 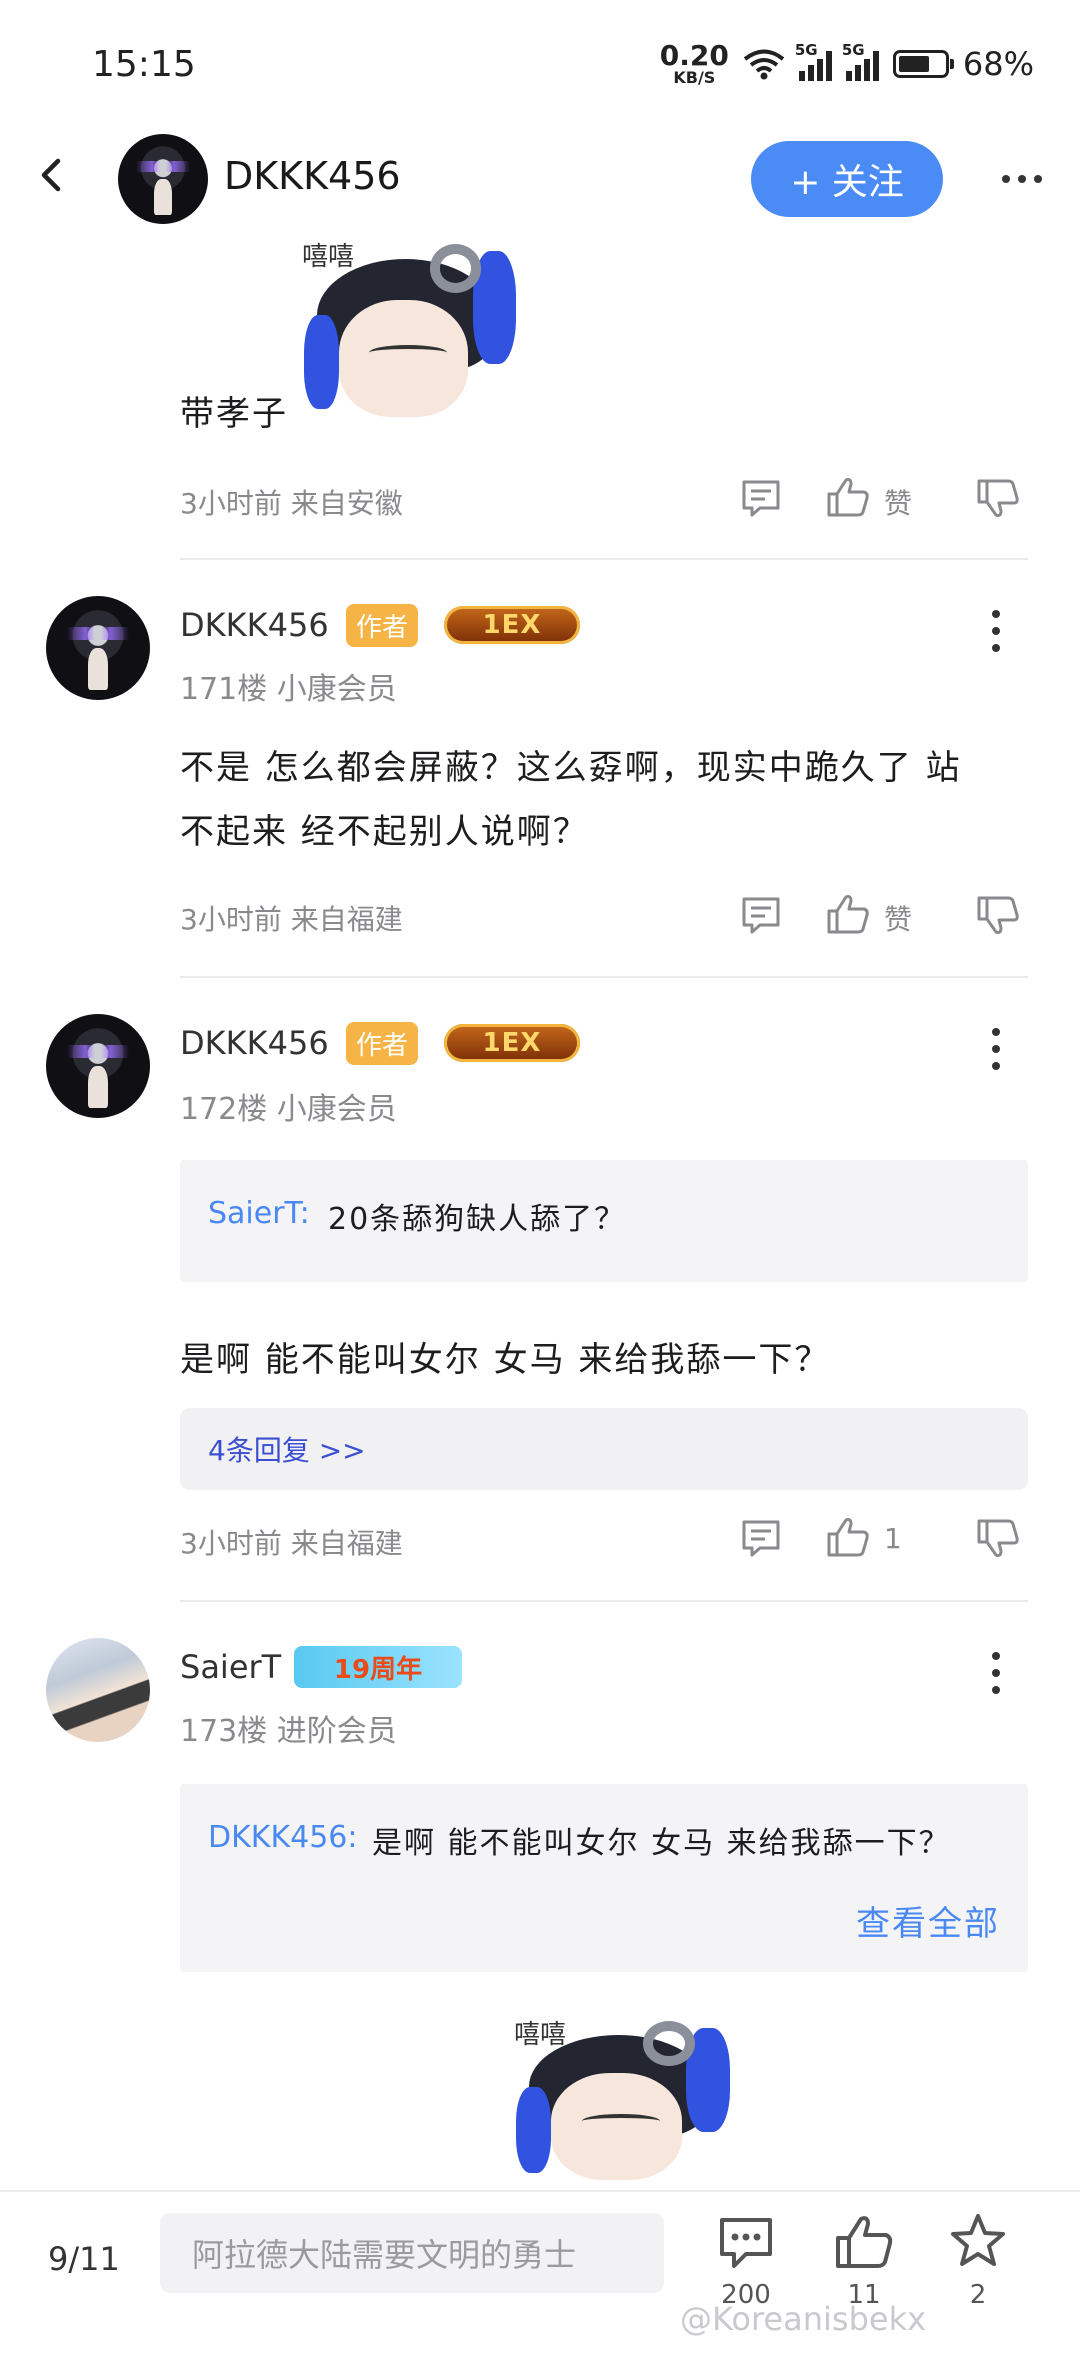 I want to click on header-avatar, so click(x=163, y=179).